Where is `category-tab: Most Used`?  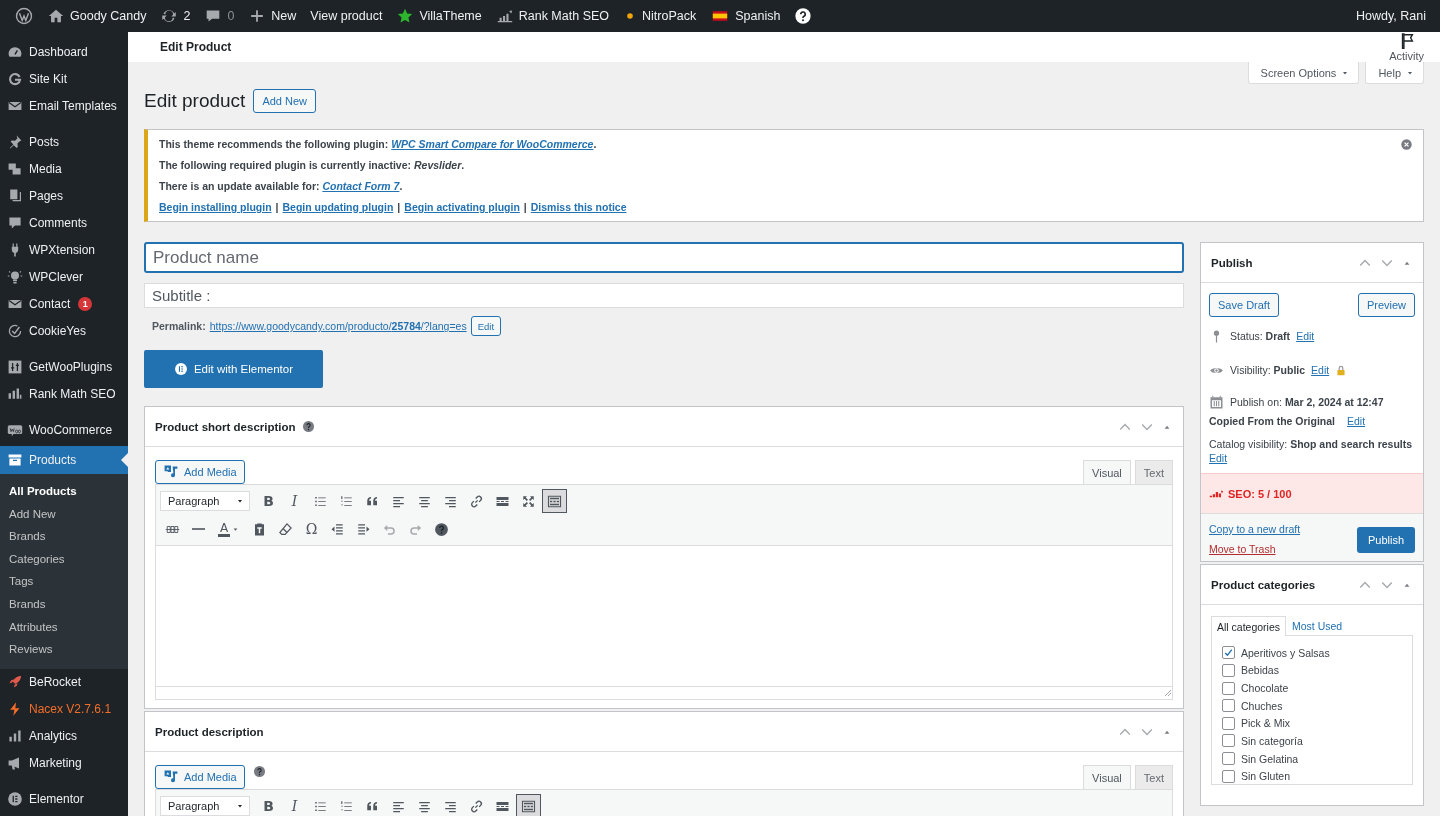
category-tab: Most Used is located at coordinates (1317, 625).